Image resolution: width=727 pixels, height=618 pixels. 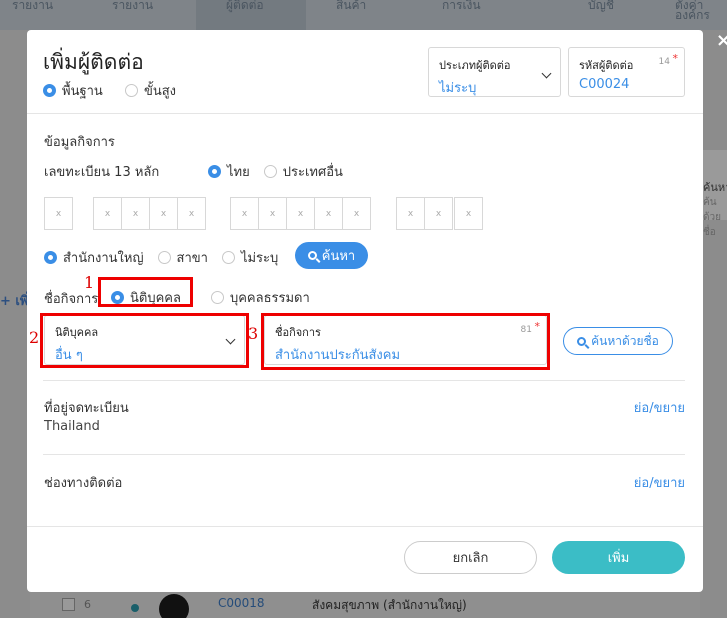 I want to click on entity-individual-label: บุคคลธรรมดา, so click(x=269, y=298).